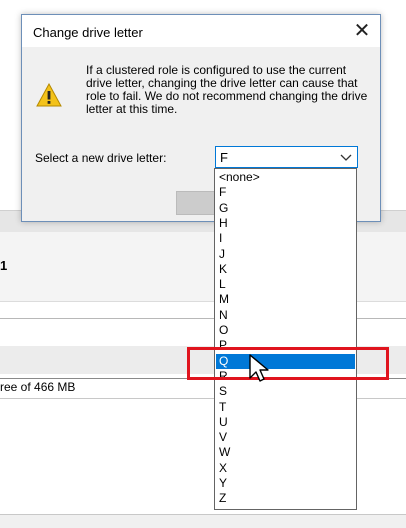  Describe the element at coordinates (285, 407) in the screenshot. I see `dropdown-option: T` at that location.